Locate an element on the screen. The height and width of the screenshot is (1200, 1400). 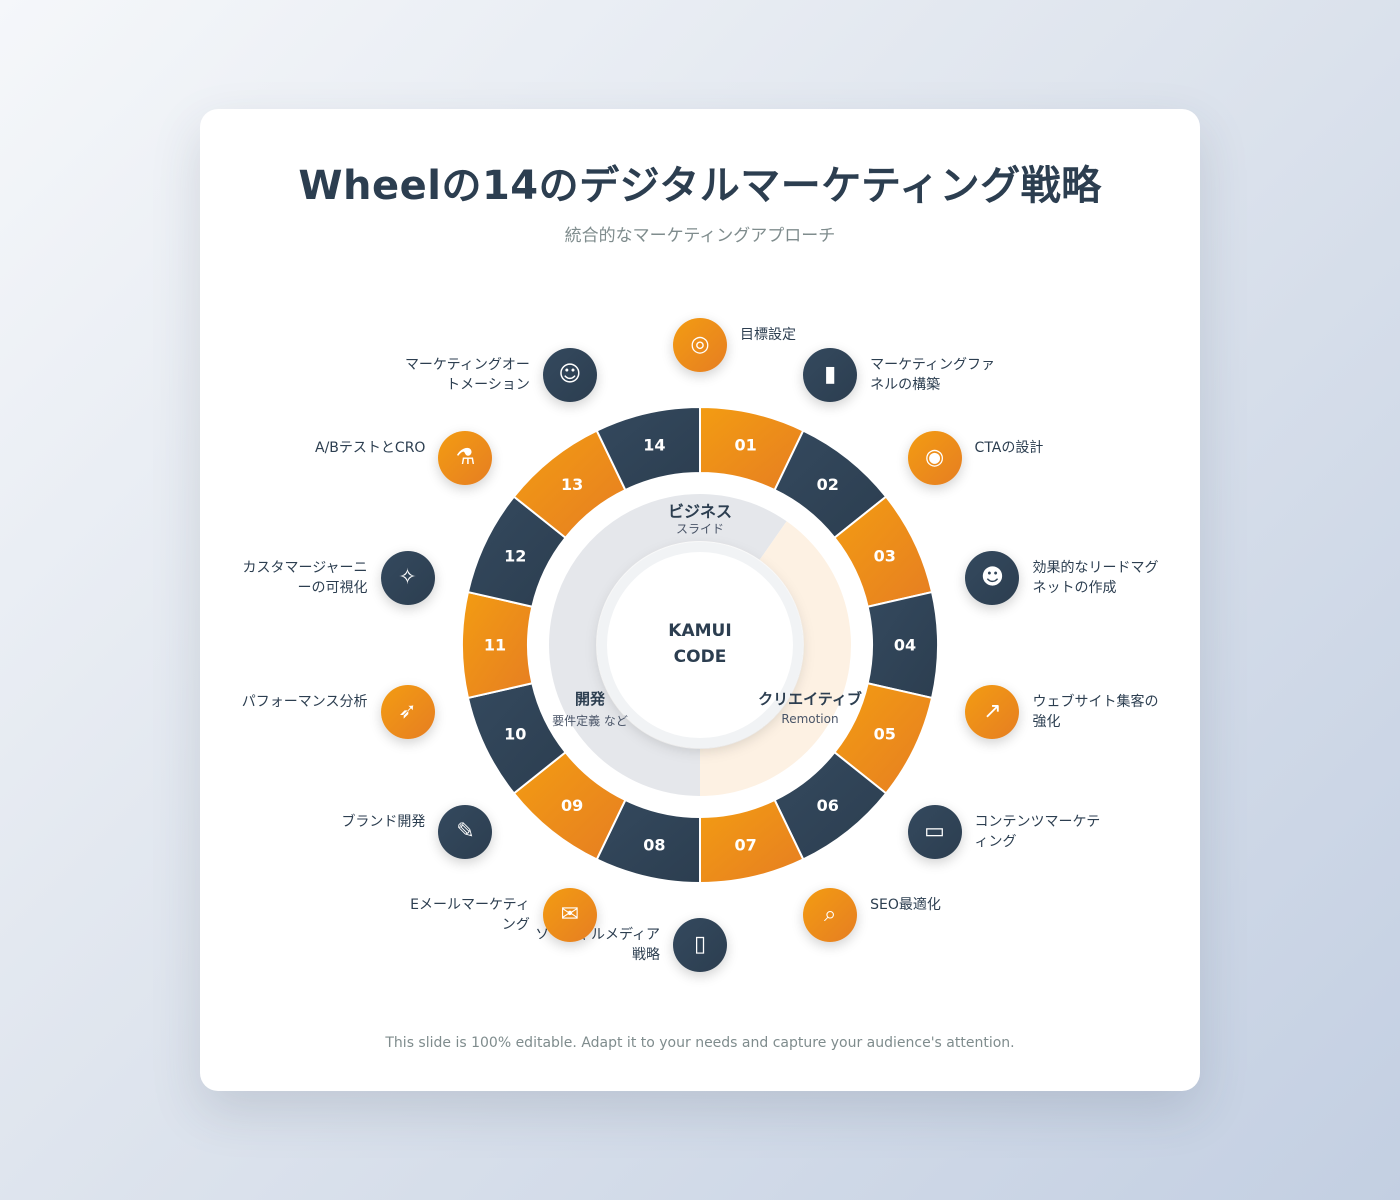
step-label-04: 効果的なリードマグネットの作成 is located at coordinates (1095, 578).